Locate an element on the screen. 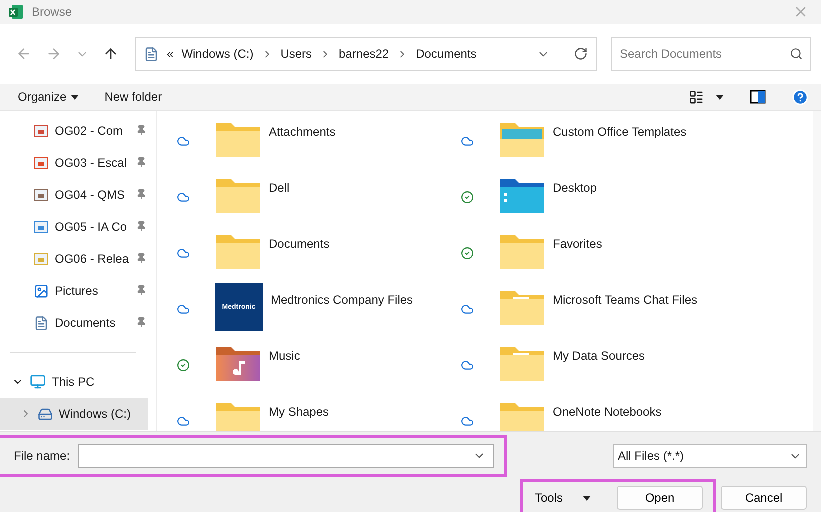 Image resolution: width=821 pixels, height=512 pixels. picture-icon is located at coordinates (41, 291).